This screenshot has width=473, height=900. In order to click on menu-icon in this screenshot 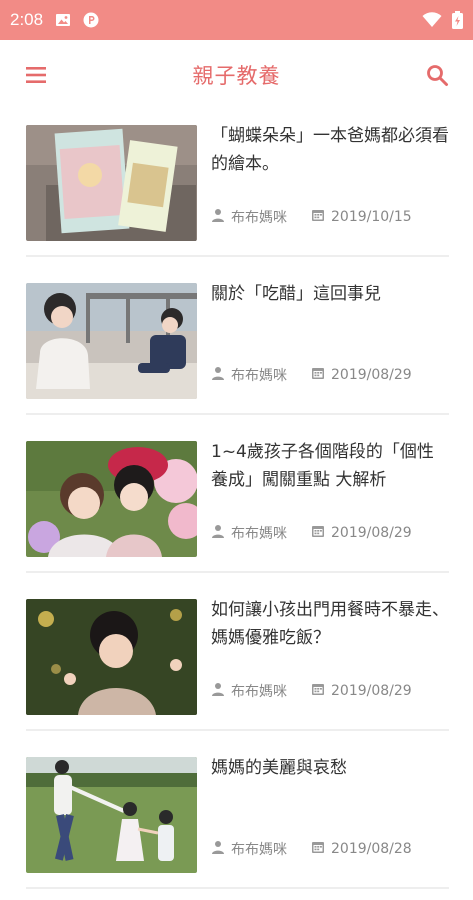, I will do `click(36, 75)`.